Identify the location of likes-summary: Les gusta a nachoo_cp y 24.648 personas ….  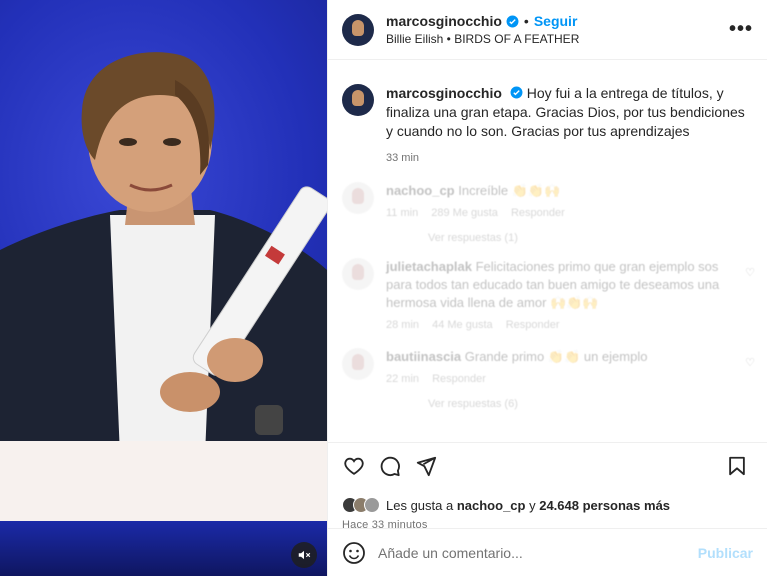
(547, 505).